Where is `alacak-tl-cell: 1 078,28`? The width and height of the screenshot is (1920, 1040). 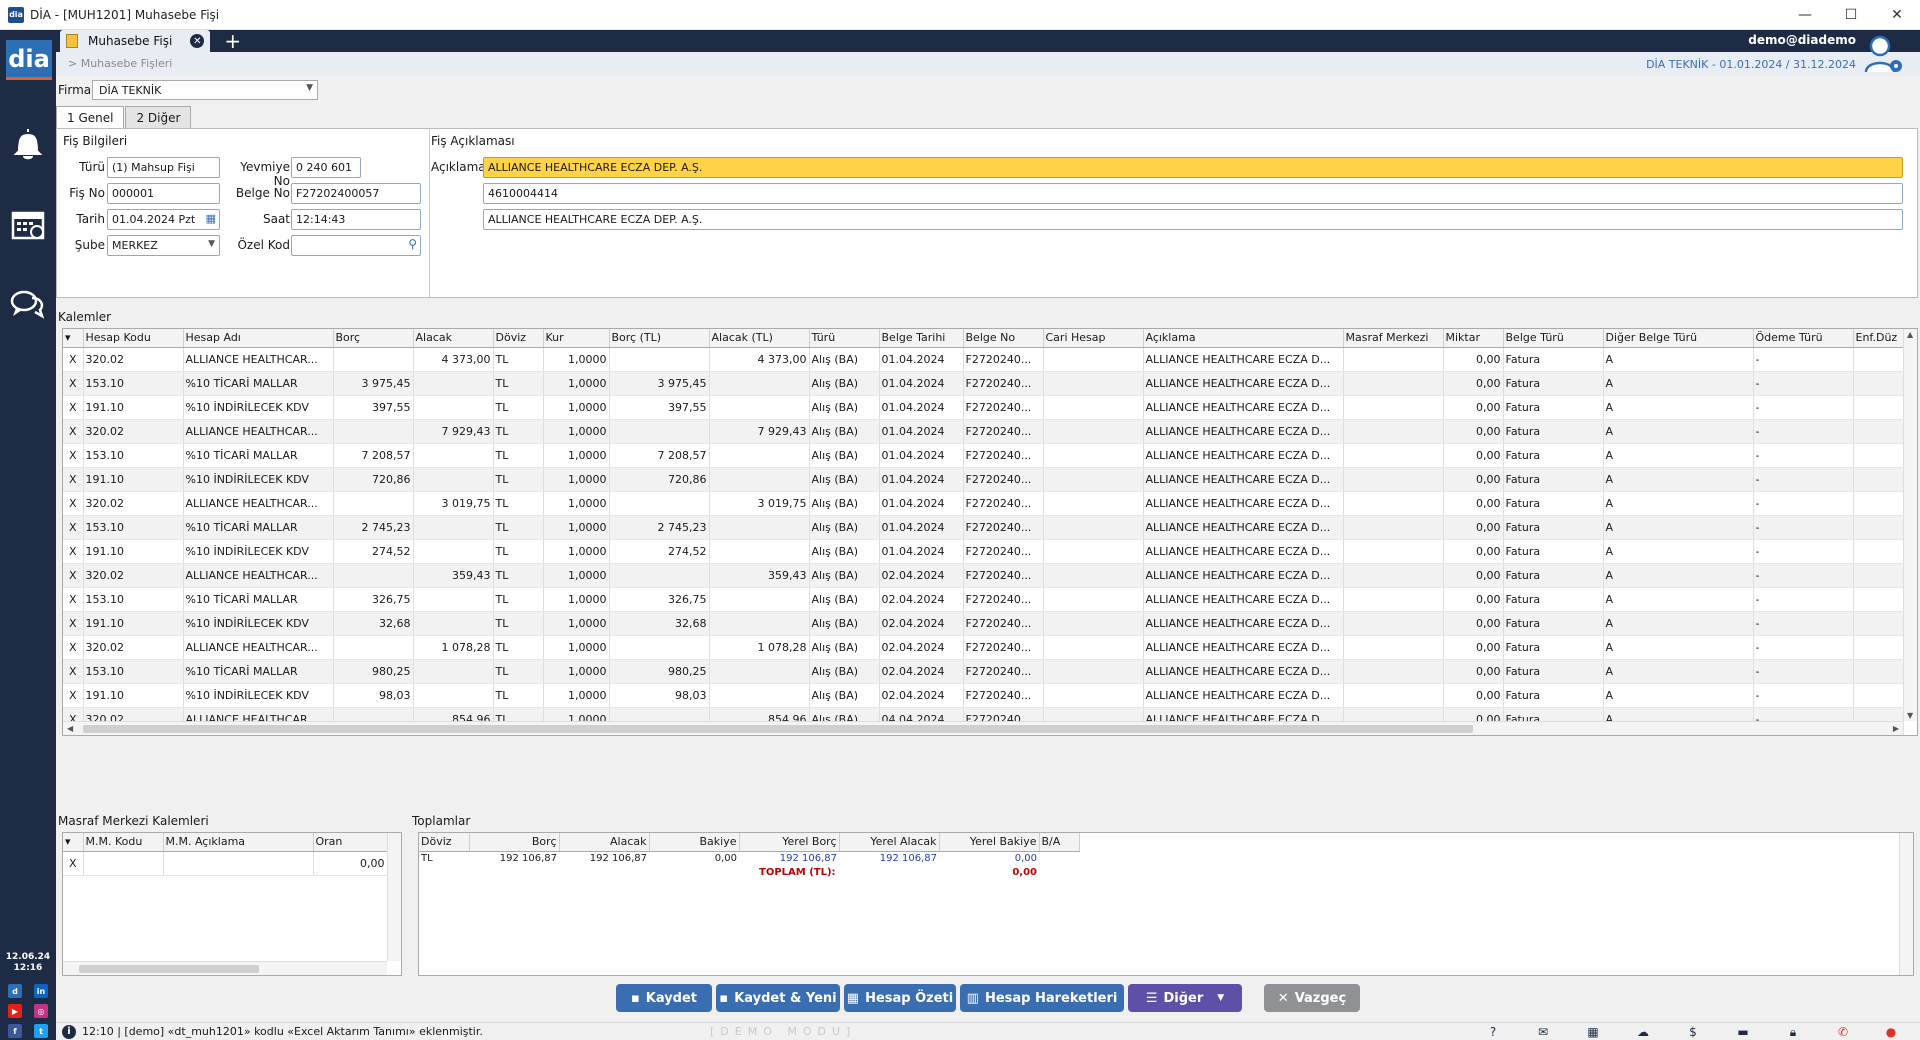 alacak-tl-cell: 1 078,28 is located at coordinates (759, 647).